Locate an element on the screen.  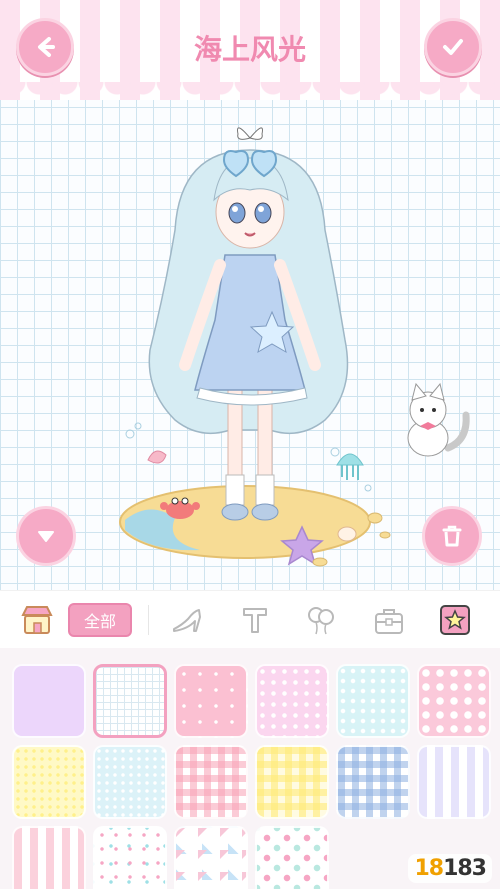
bag-tab is located at coordinates (389, 620).